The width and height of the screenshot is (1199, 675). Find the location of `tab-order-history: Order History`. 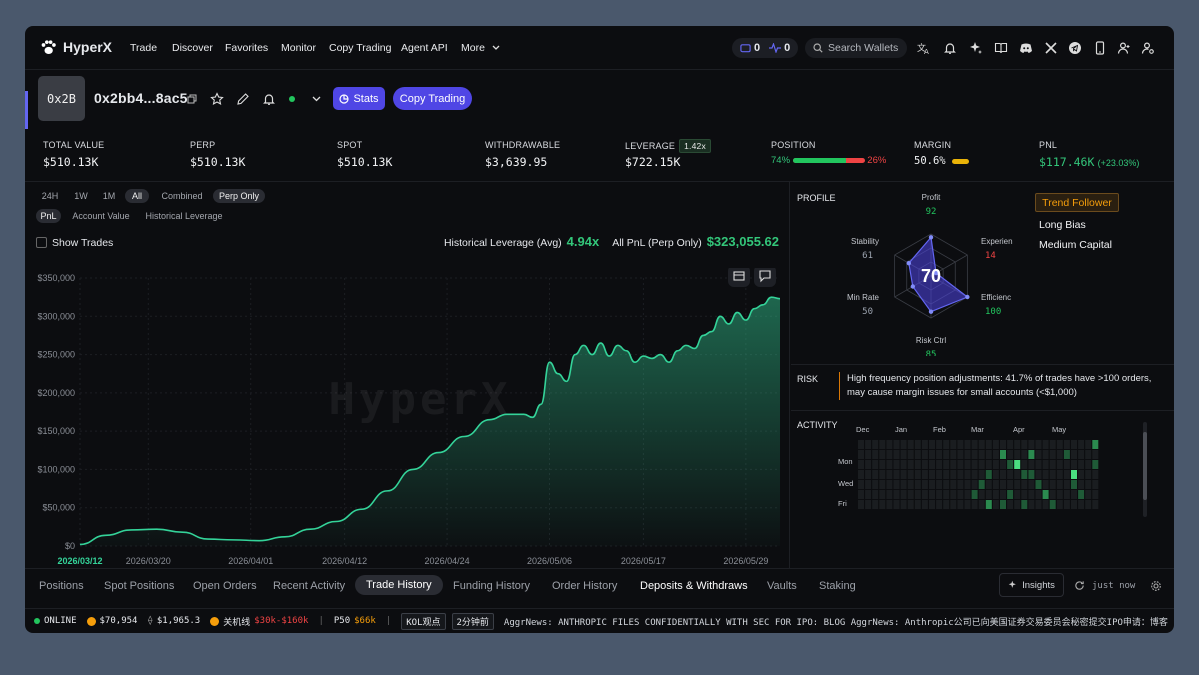

tab-order-history: Order History is located at coordinates (584, 586).